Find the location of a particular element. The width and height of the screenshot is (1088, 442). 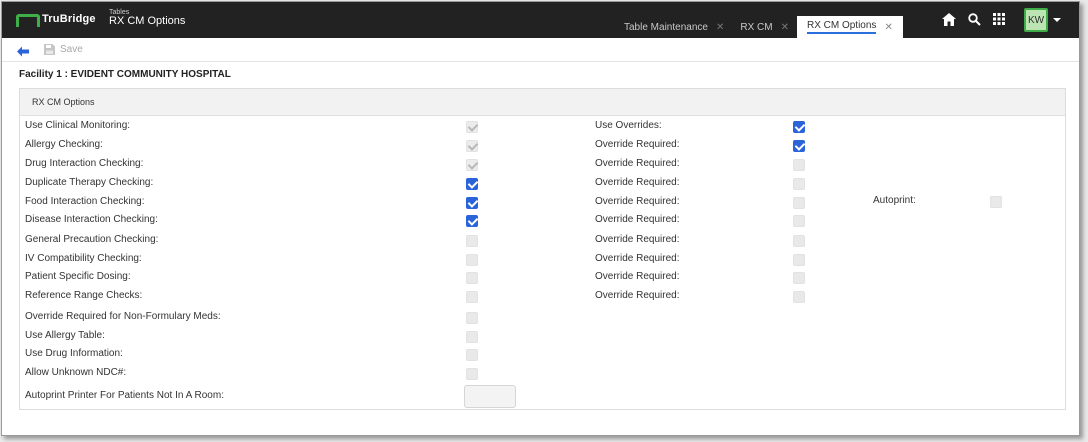

override-required-for-non-formulary-meds-checkbox is located at coordinates (472, 318).